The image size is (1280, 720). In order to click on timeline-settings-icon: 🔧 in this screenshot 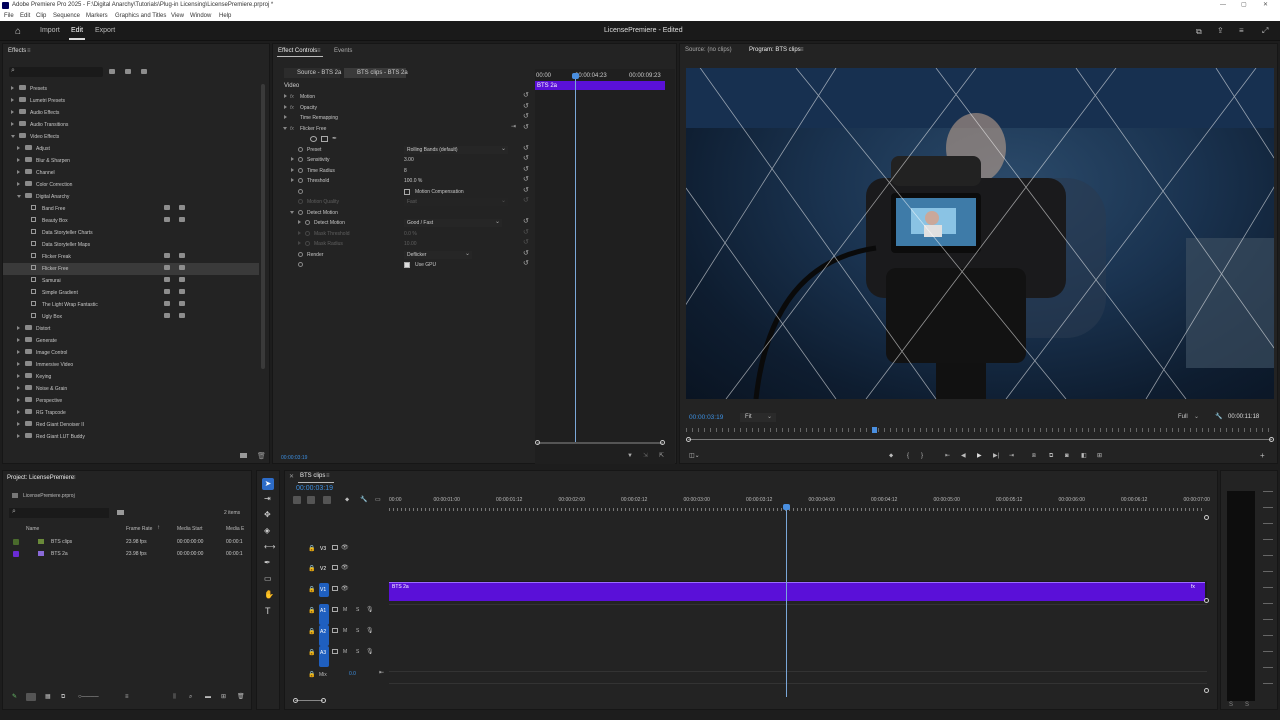, I will do `click(363, 500)`.